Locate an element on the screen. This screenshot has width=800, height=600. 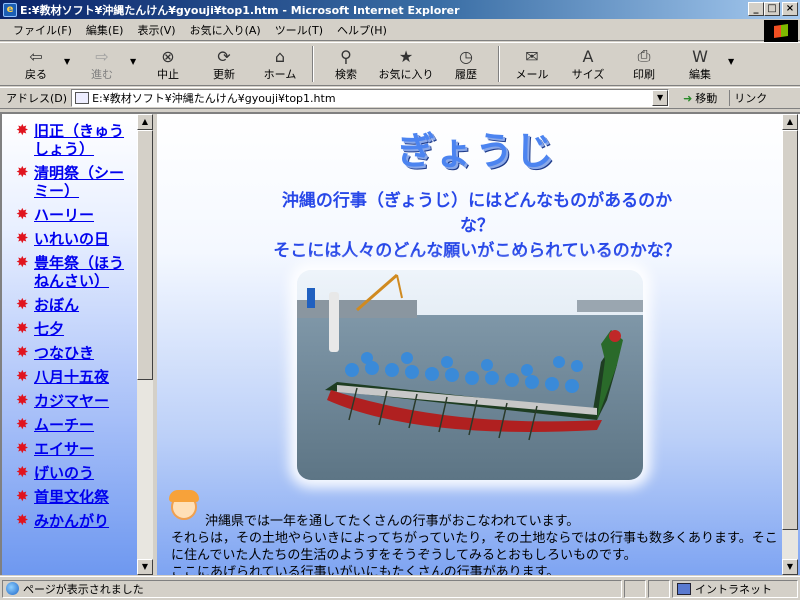
favorites-button: ★ お気に入り is located at coordinates (406, 64).